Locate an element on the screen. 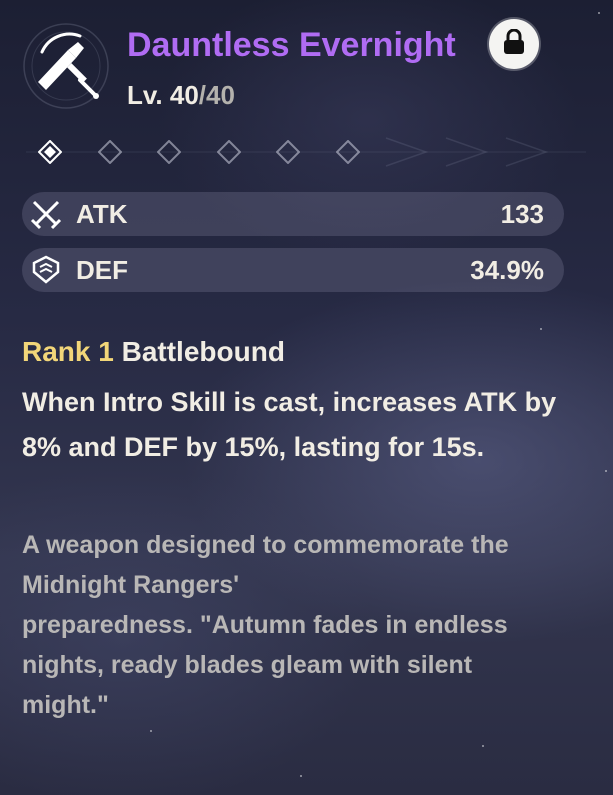  rank-diamond-active is located at coordinates (50, 152).